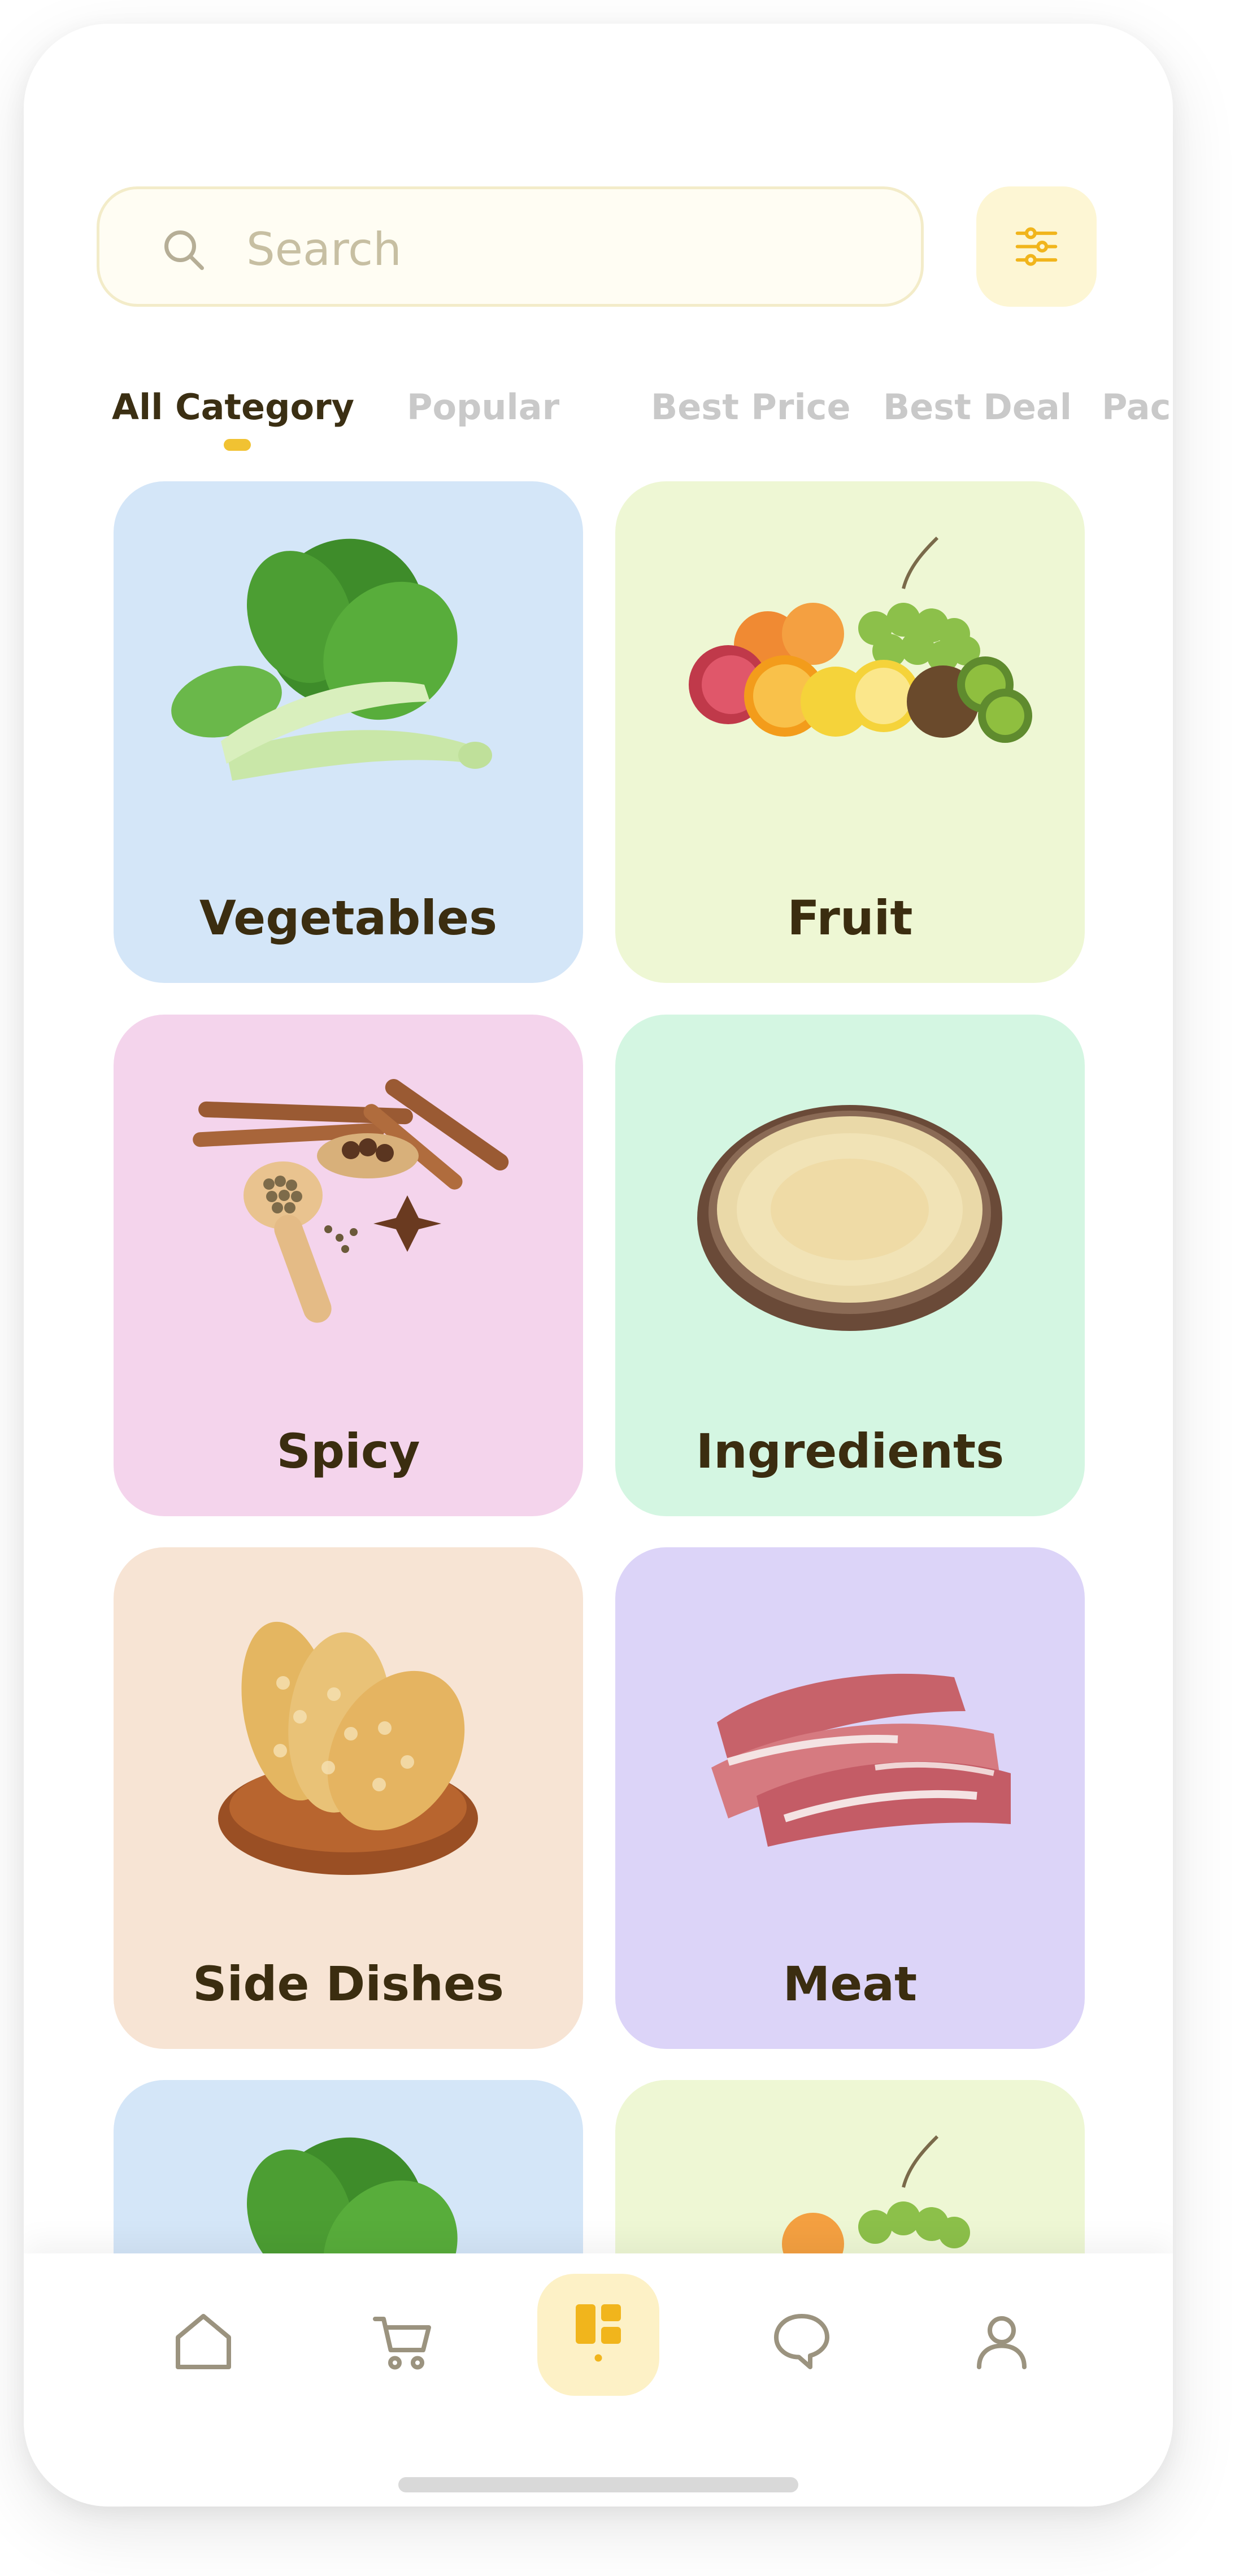  Describe the element at coordinates (331, 659) in the screenshot. I see `bok-choy-image` at that location.